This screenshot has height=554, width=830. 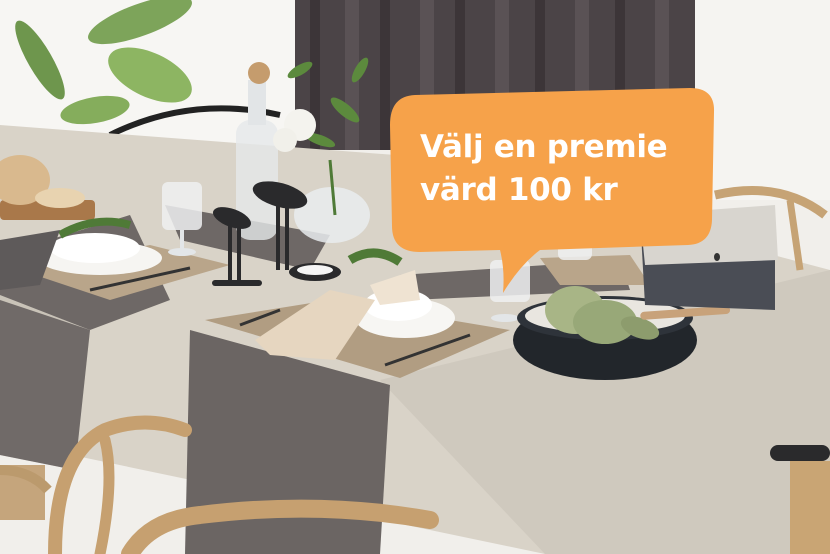 What do you see at coordinates (519, 190) in the screenshot?
I see `promo-line-2: värd 100 kr` at bounding box center [519, 190].